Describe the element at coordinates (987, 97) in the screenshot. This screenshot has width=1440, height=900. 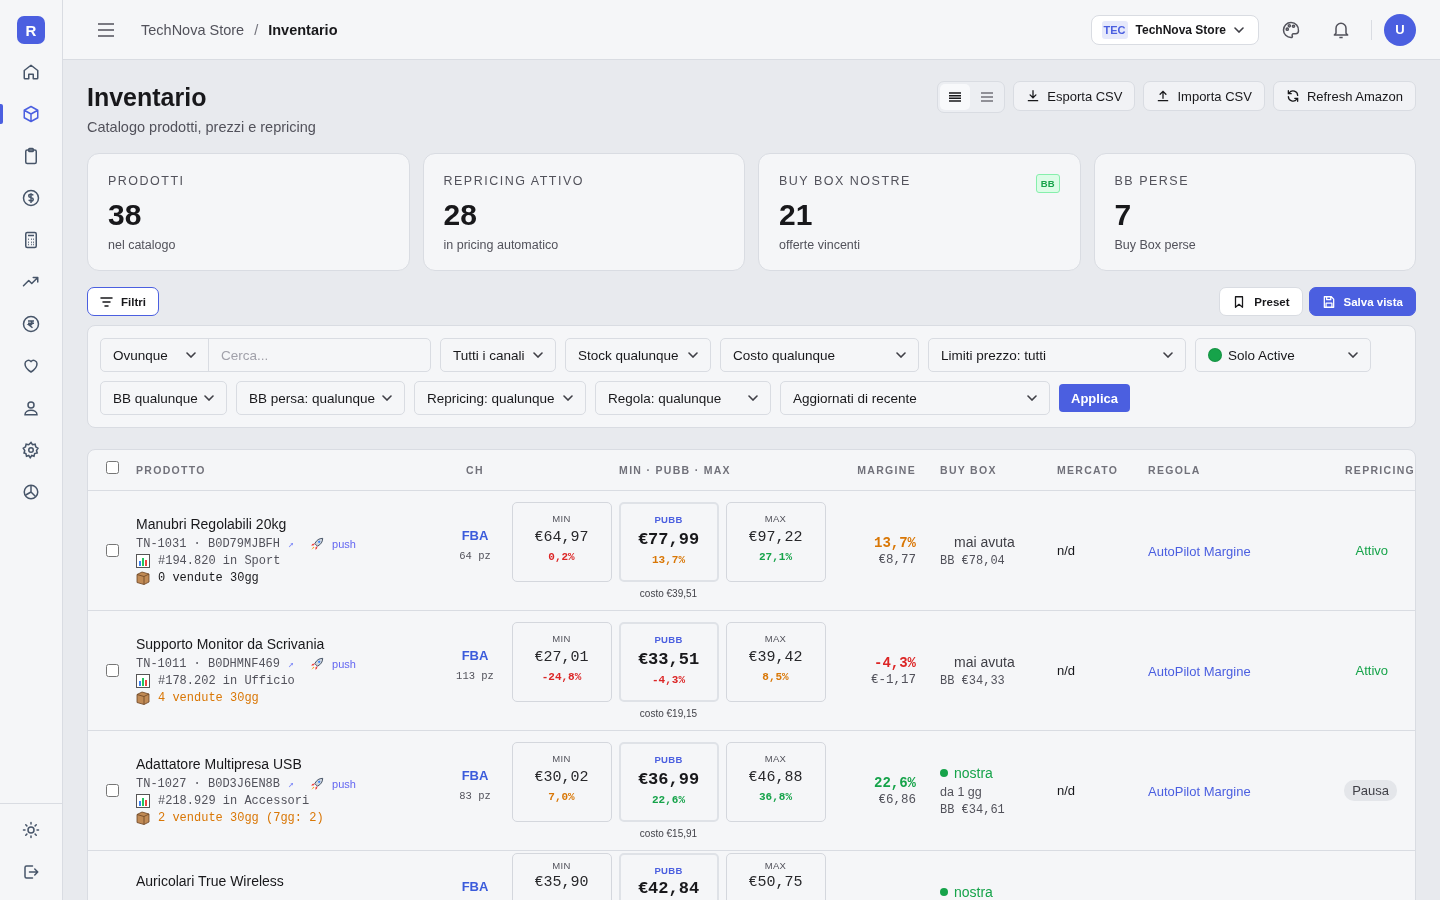
I see `list-icon` at that location.